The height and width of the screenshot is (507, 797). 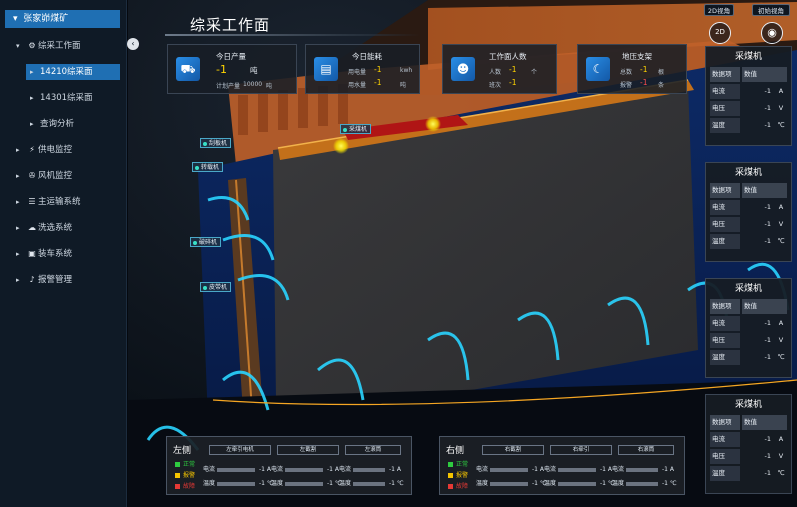 I want to click on scene-tag-crusher: 破碎机, so click(x=206, y=242).